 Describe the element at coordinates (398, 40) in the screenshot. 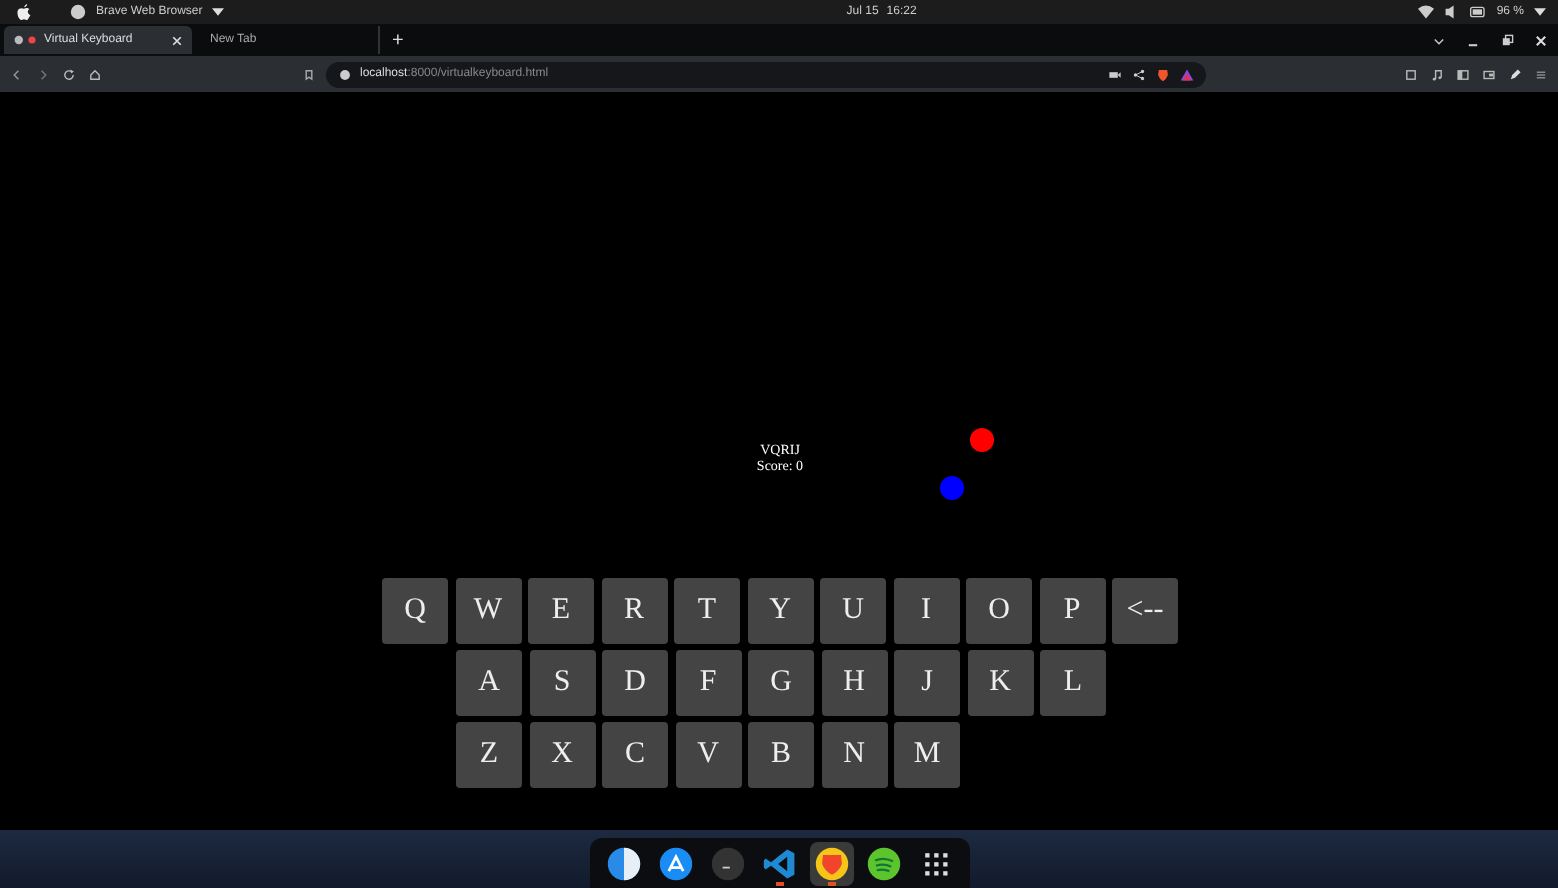

I see `new-tab-button: +` at that location.